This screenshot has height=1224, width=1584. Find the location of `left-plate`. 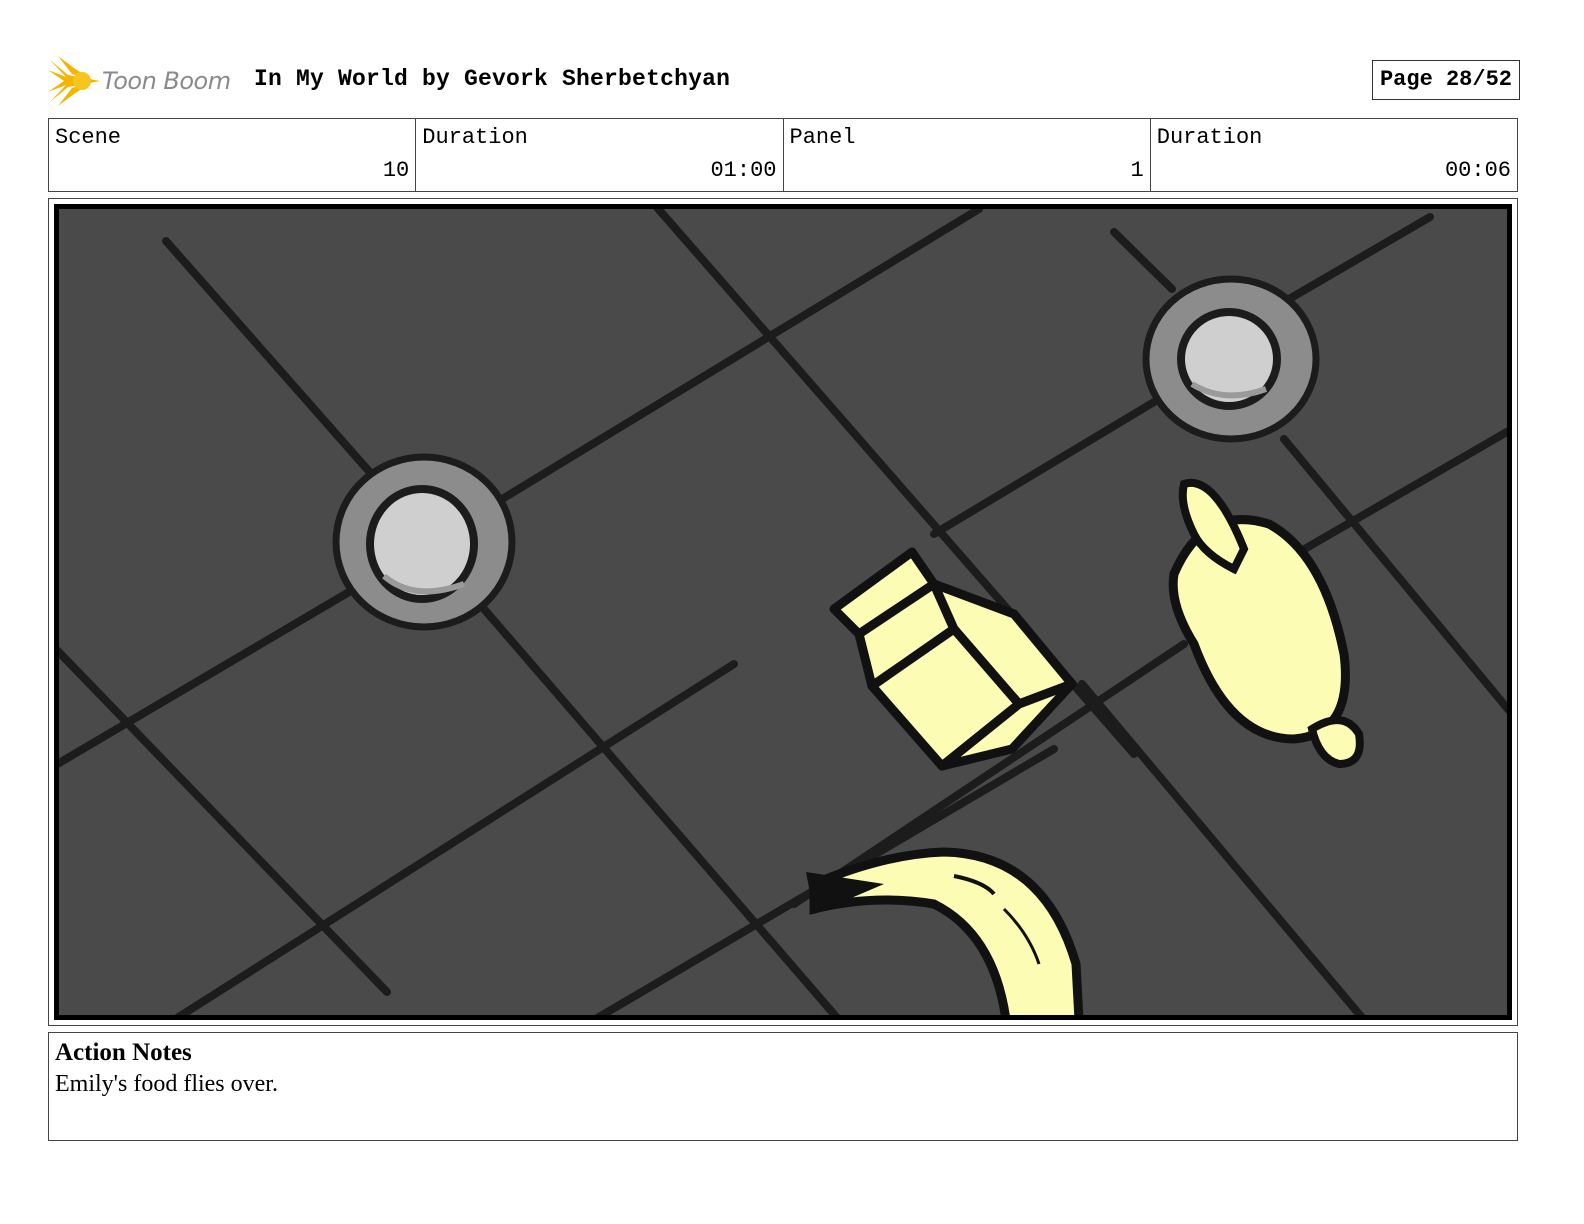

left-plate is located at coordinates (424, 542).